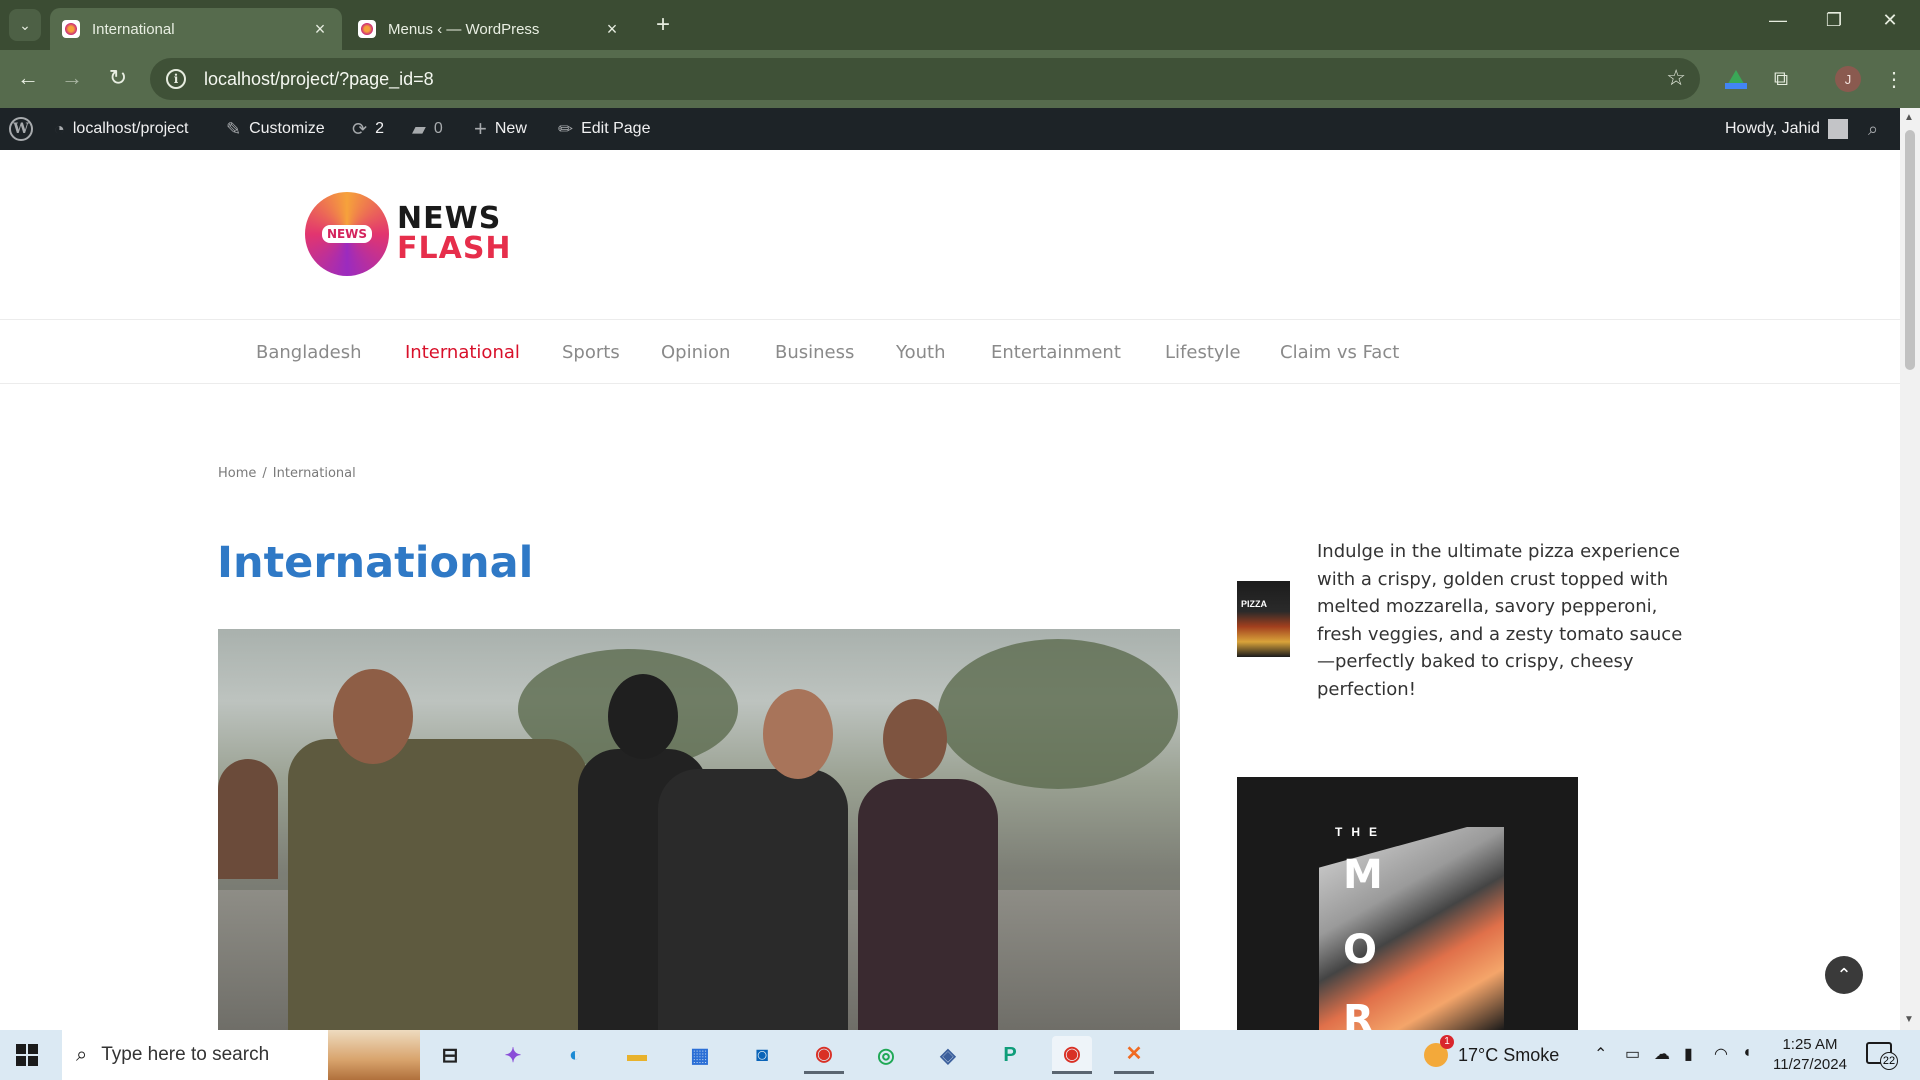 Image resolution: width=1920 pixels, height=1080 pixels. What do you see at coordinates (1632, 1054) in the screenshot?
I see `meet-icon: ▭` at bounding box center [1632, 1054].